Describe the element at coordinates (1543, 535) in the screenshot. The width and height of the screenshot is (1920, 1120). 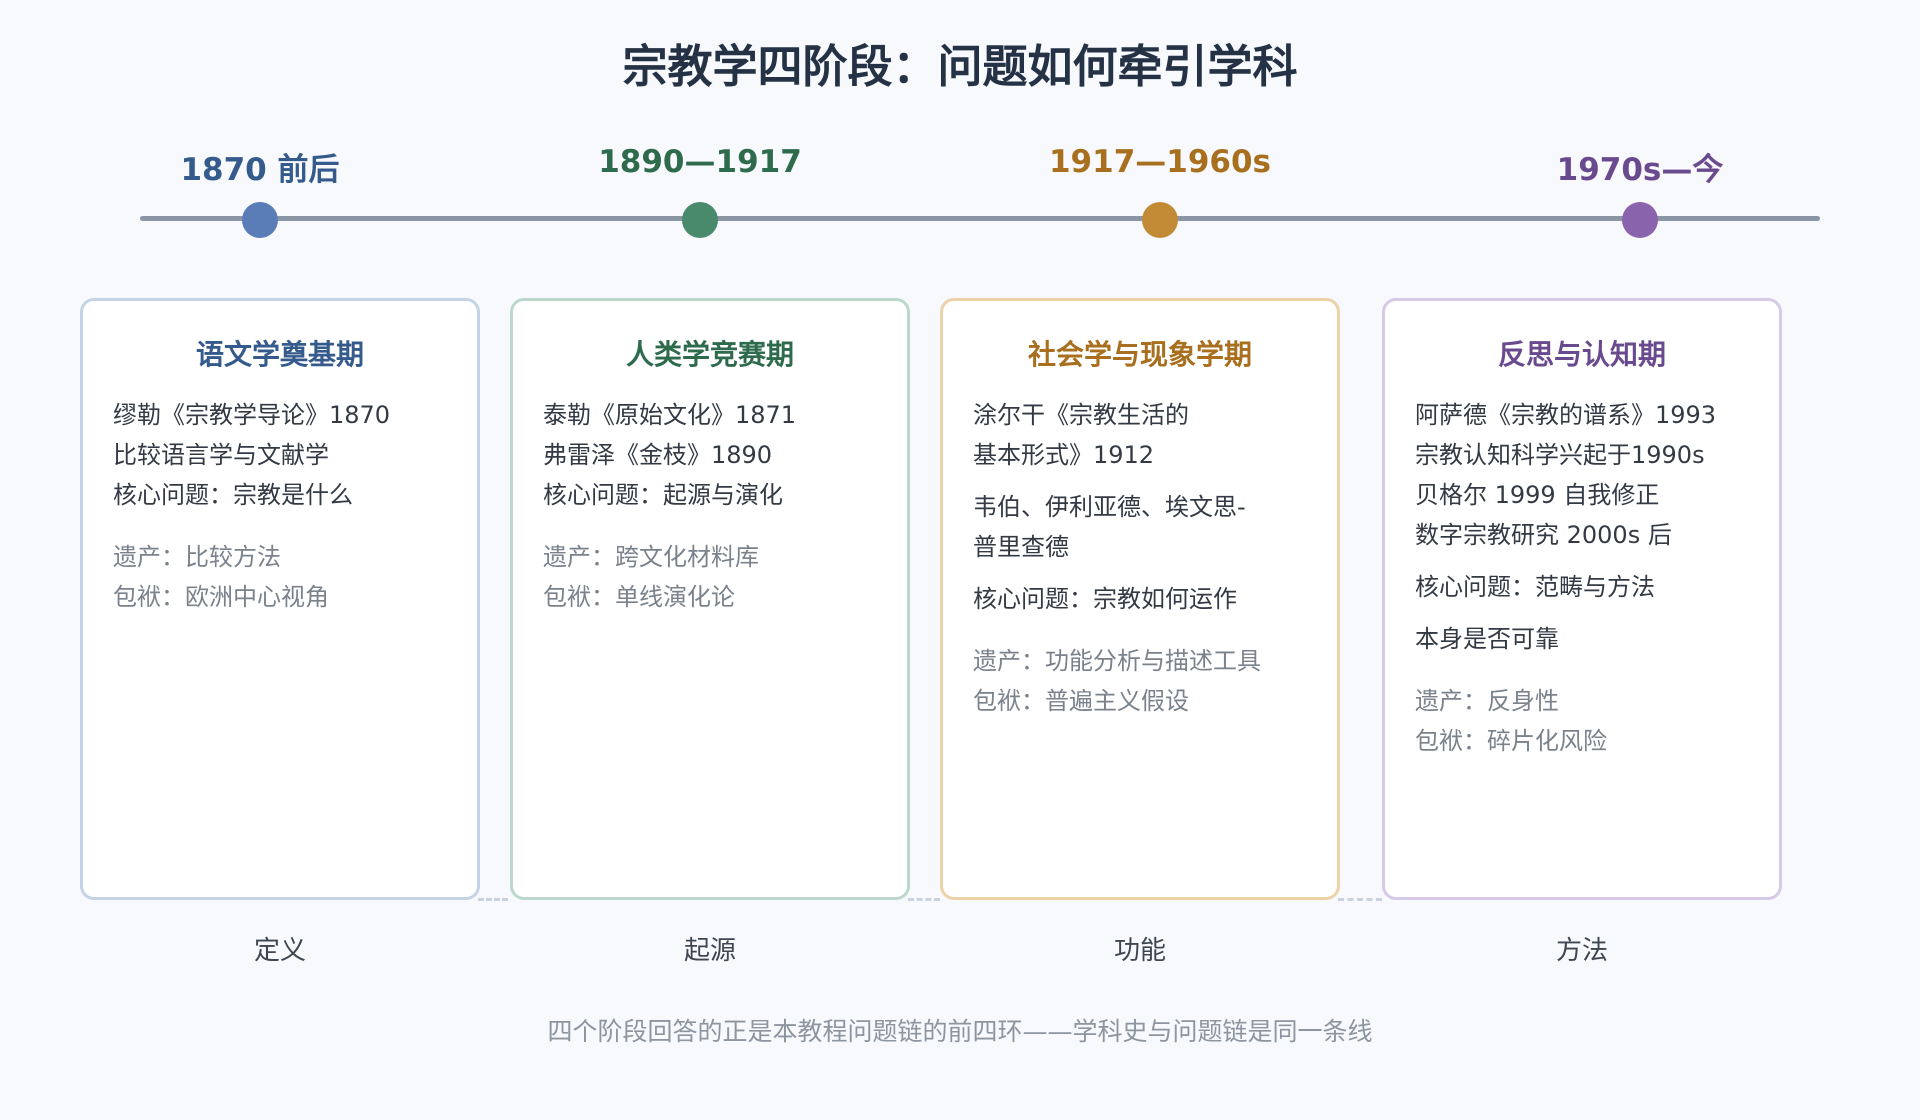
I see `stage-line: 数字宗教研究 2000s 后` at that location.